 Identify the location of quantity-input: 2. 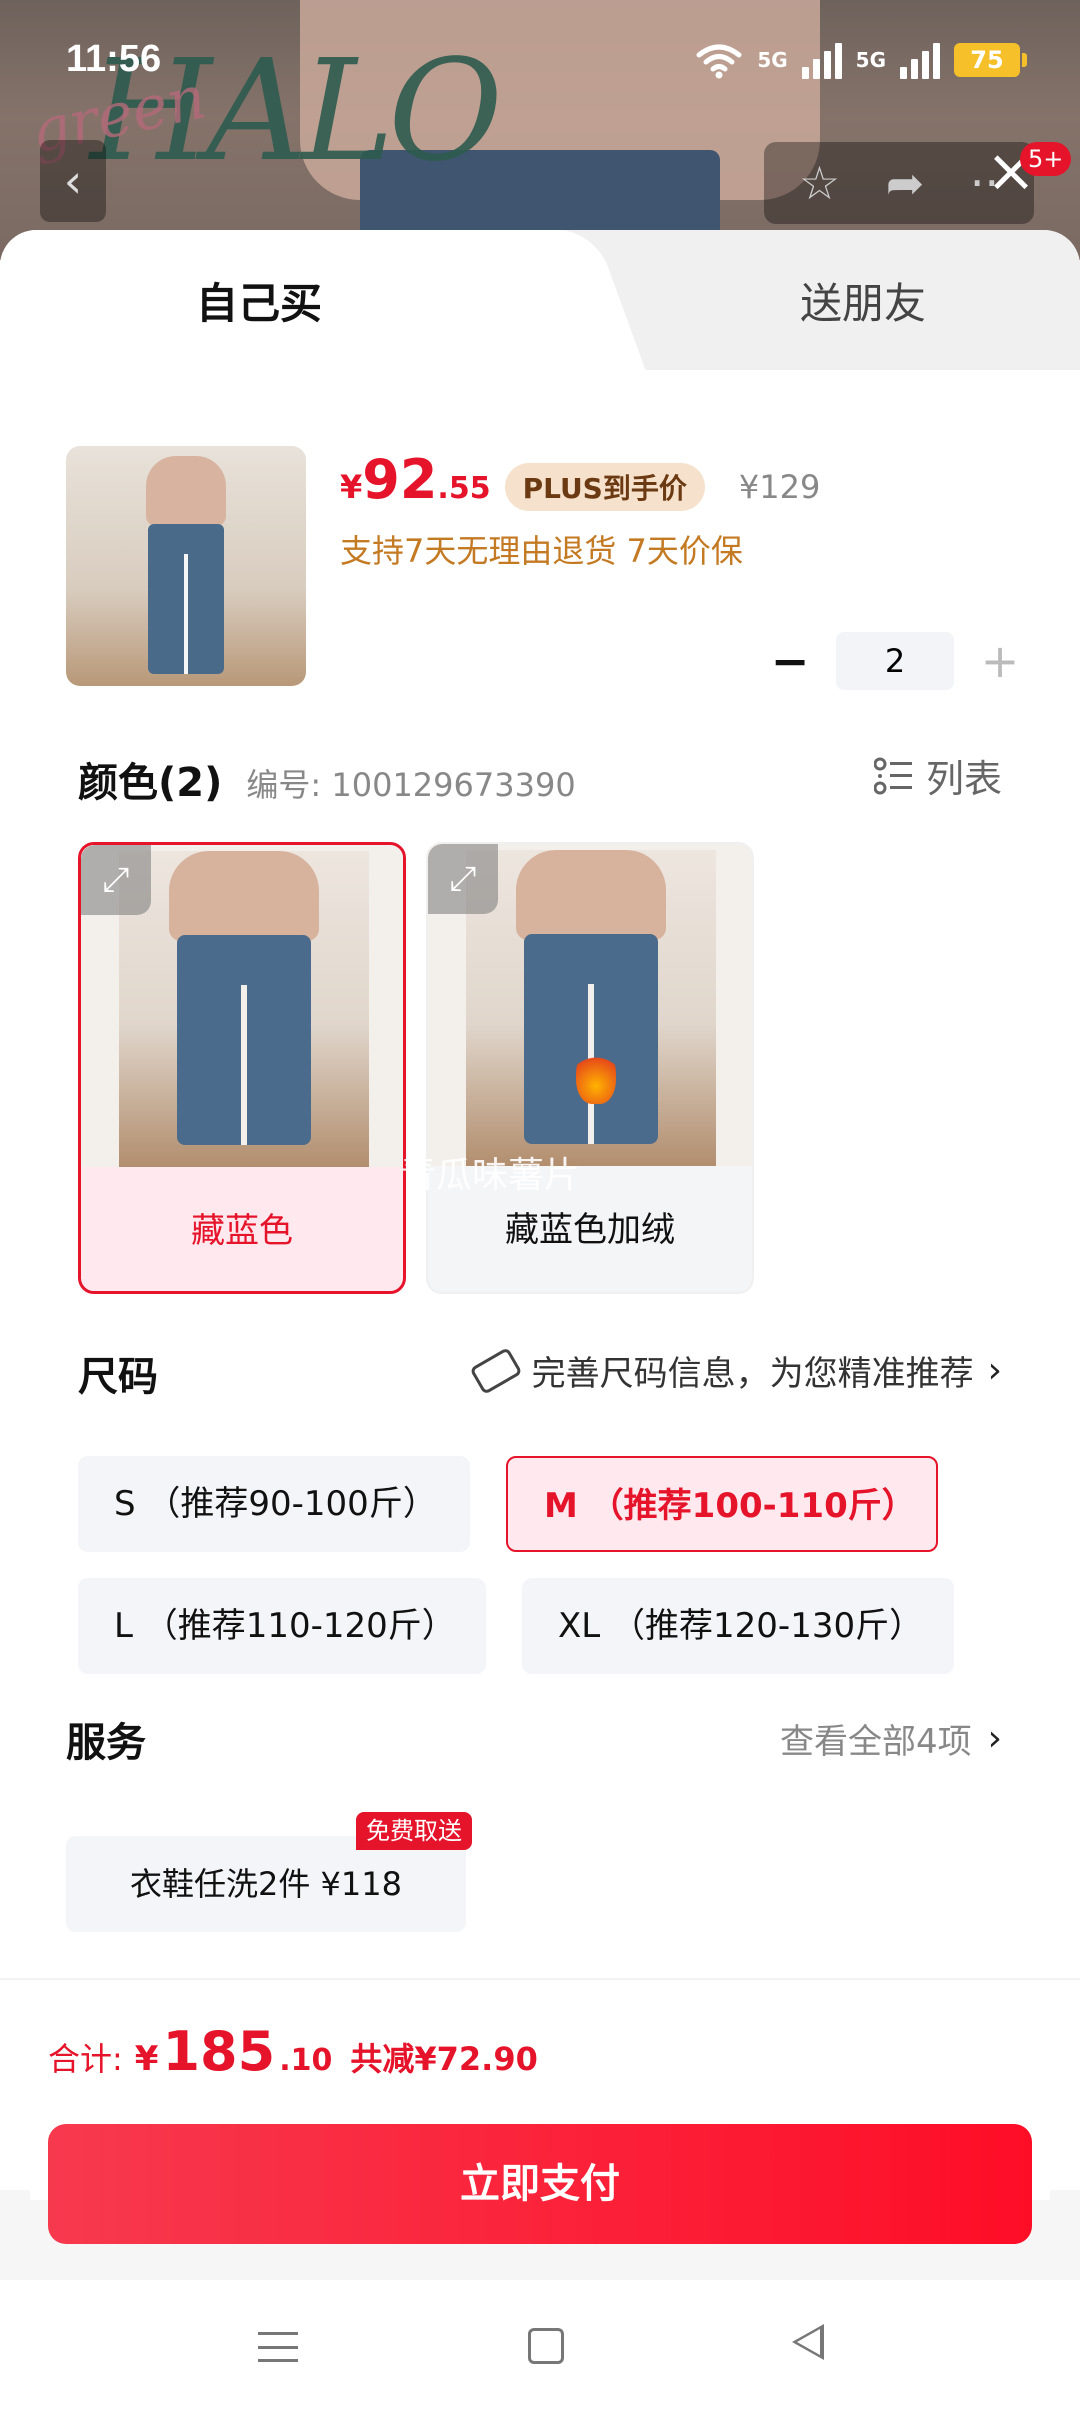
(895, 661).